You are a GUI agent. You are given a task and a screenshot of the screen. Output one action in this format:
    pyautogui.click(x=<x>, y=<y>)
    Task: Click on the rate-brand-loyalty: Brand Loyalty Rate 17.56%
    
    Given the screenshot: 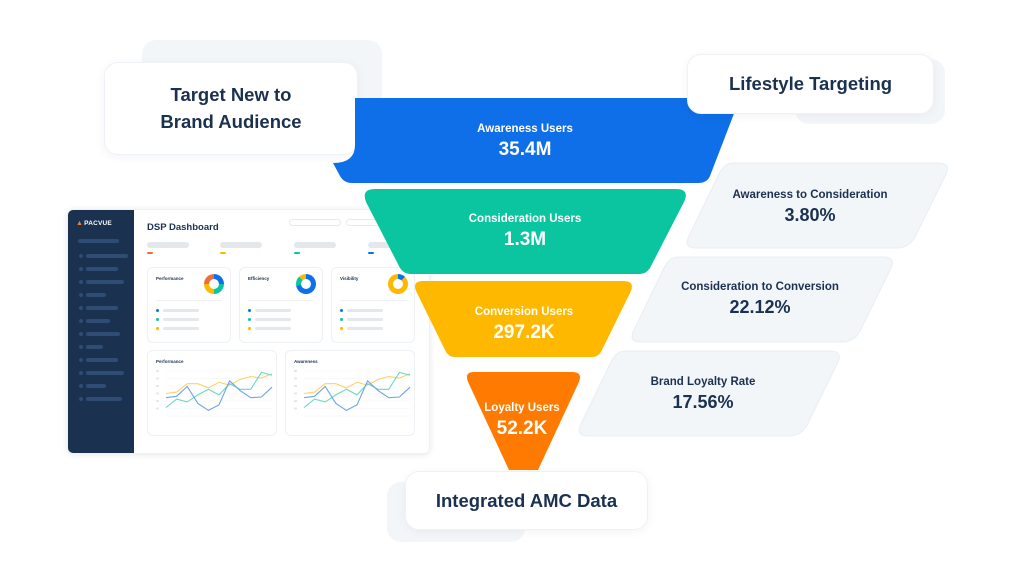 What is the action you would take?
    pyautogui.click(x=703, y=394)
    